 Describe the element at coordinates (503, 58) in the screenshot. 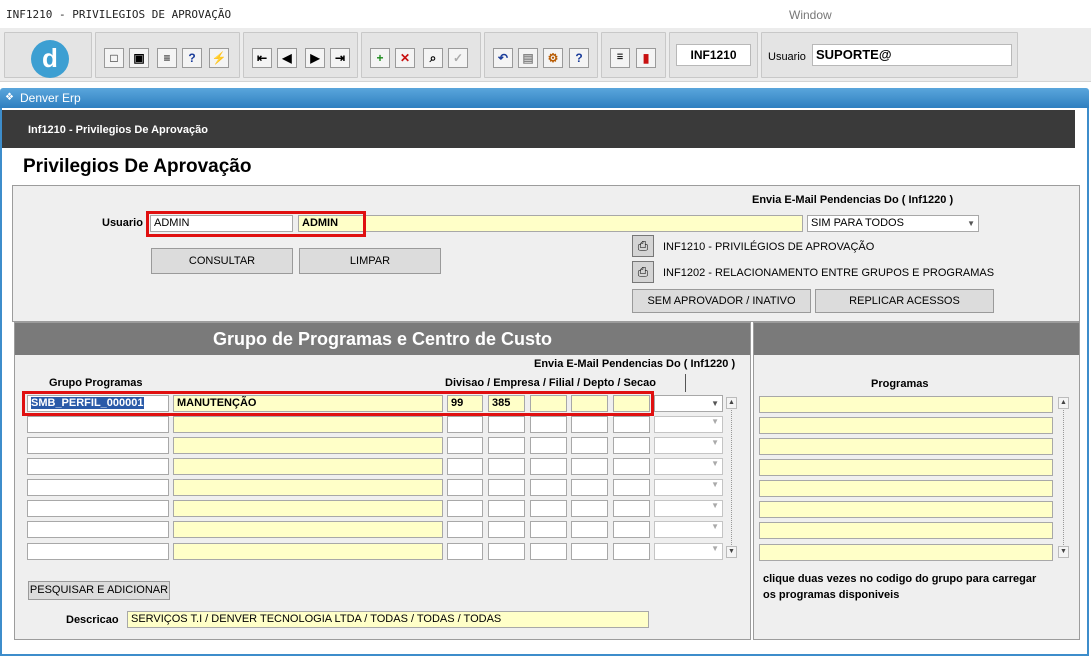

I see `undo-icon: ↶` at that location.